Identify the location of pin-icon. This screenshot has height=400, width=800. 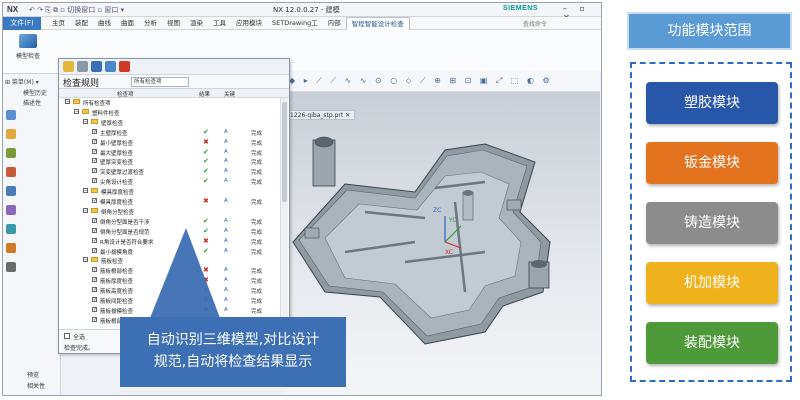
(124, 66).